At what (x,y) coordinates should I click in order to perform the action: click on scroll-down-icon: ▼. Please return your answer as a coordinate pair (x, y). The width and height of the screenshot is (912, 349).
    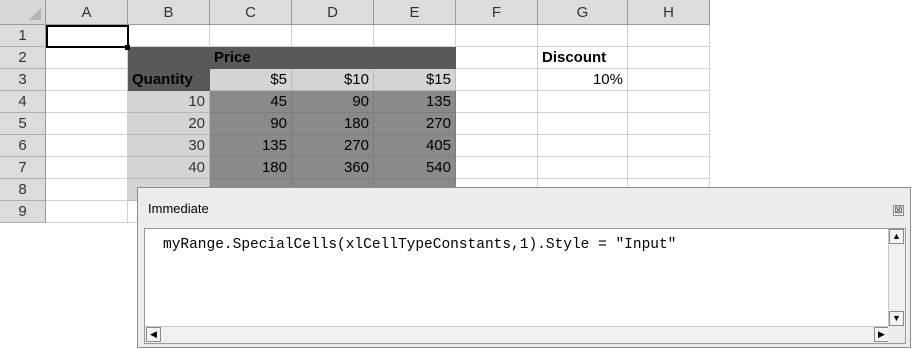
    Looking at the image, I should click on (896, 318).